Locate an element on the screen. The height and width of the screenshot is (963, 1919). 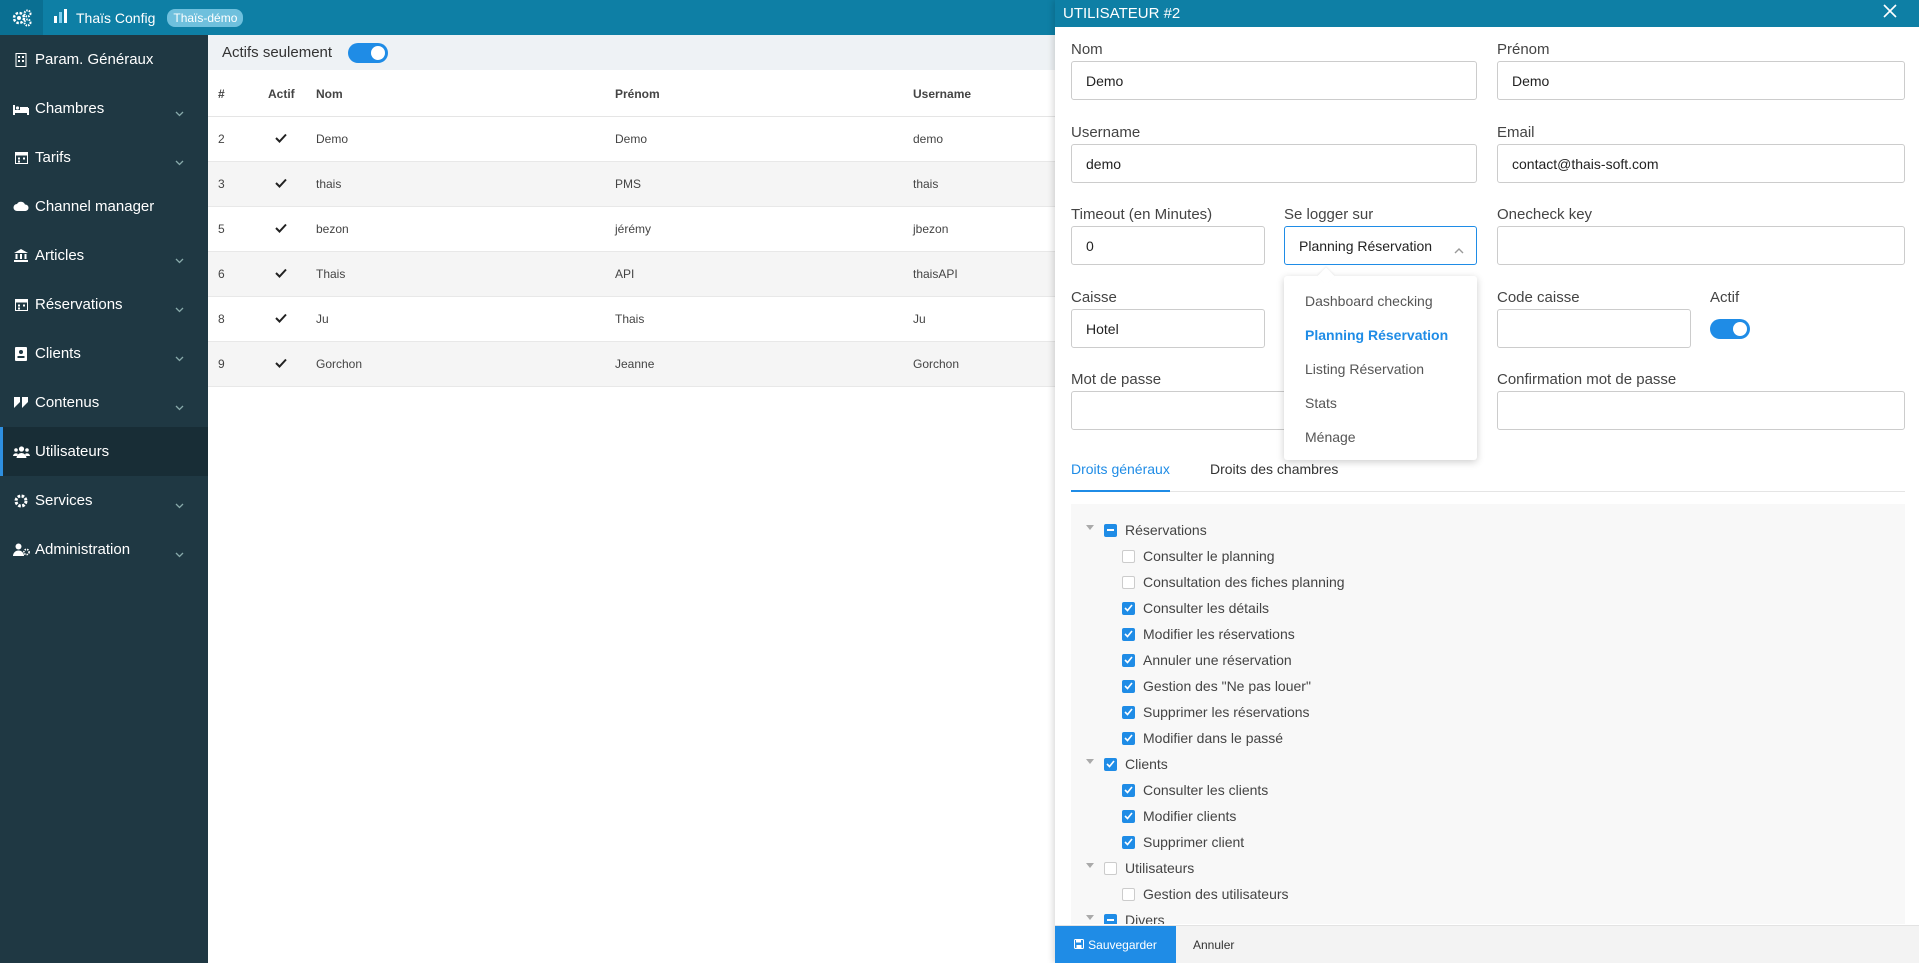
cogs-icon is located at coordinates (21, 17).